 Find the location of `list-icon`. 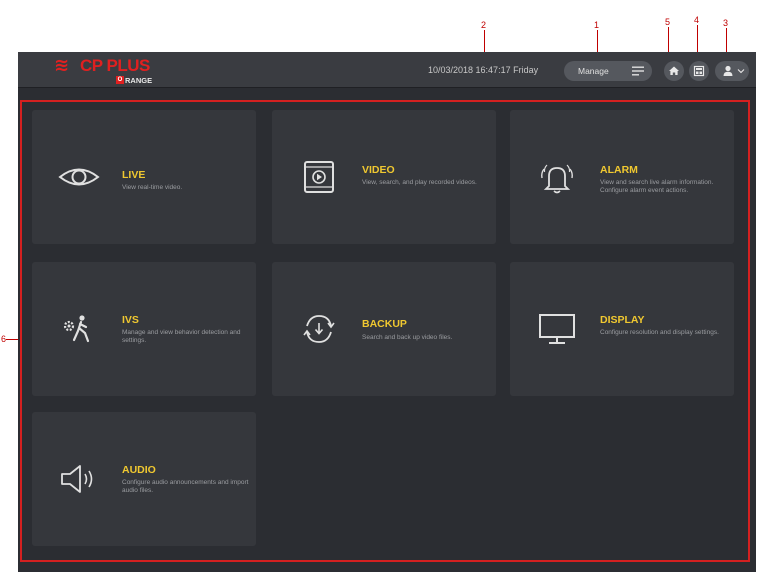

list-icon is located at coordinates (638, 71).